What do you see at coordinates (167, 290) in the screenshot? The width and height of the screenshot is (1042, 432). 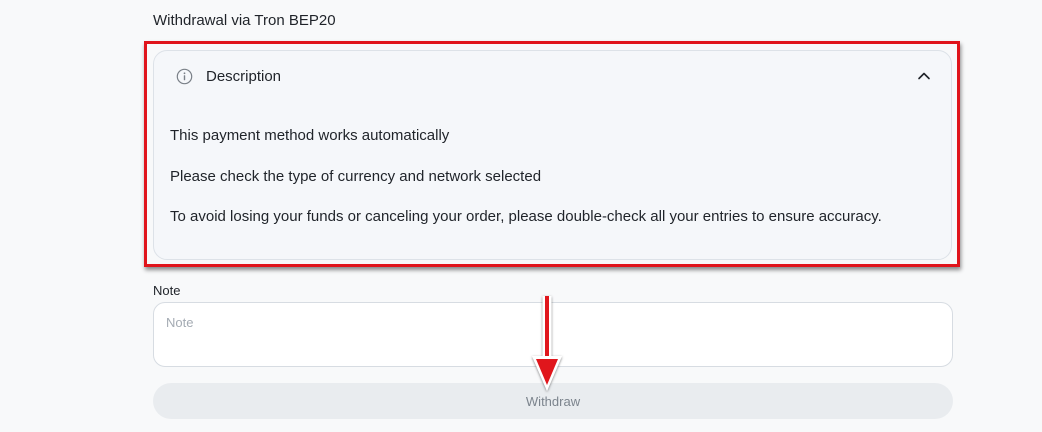 I see `note-label: Note` at bounding box center [167, 290].